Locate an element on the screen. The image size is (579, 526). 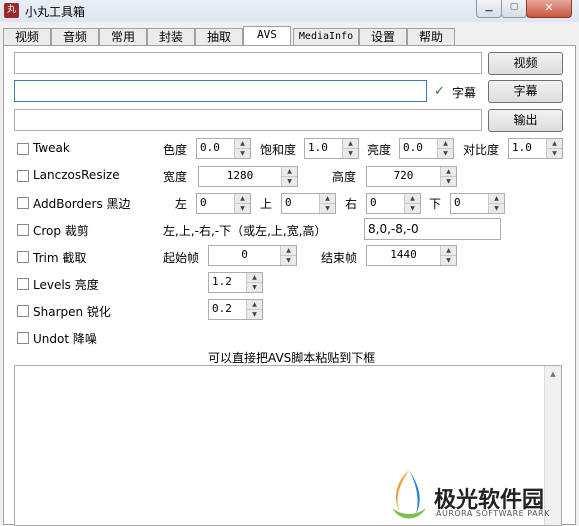
tweak-checkbox is located at coordinates (23, 149).